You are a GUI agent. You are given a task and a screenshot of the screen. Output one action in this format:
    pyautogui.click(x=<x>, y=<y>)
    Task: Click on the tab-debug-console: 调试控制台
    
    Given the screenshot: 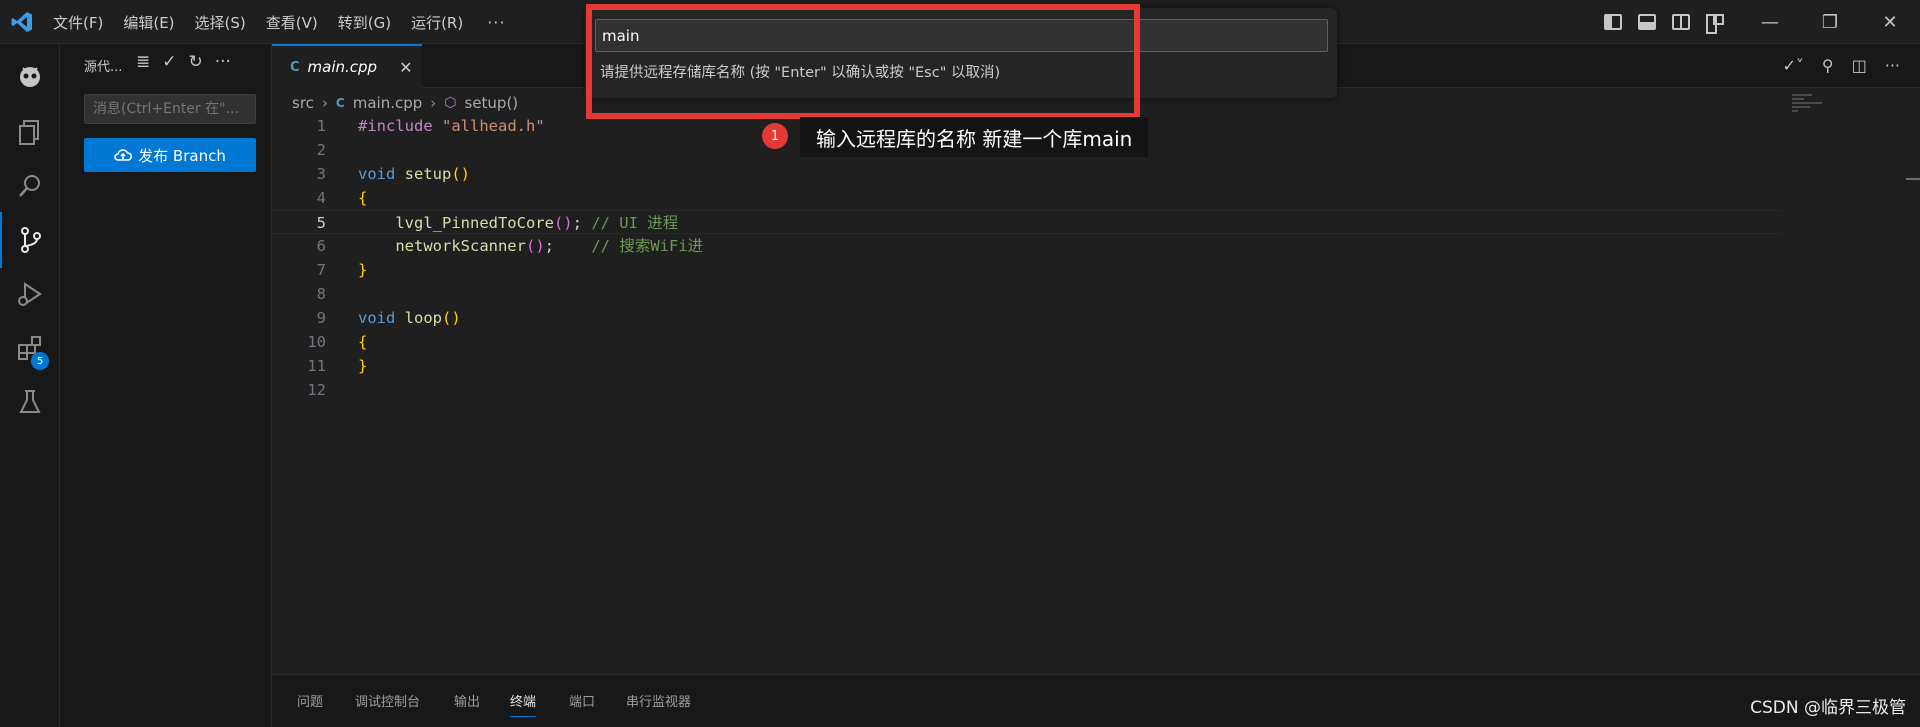 What is the action you would take?
    pyautogui.click(x=387, y=700)
    